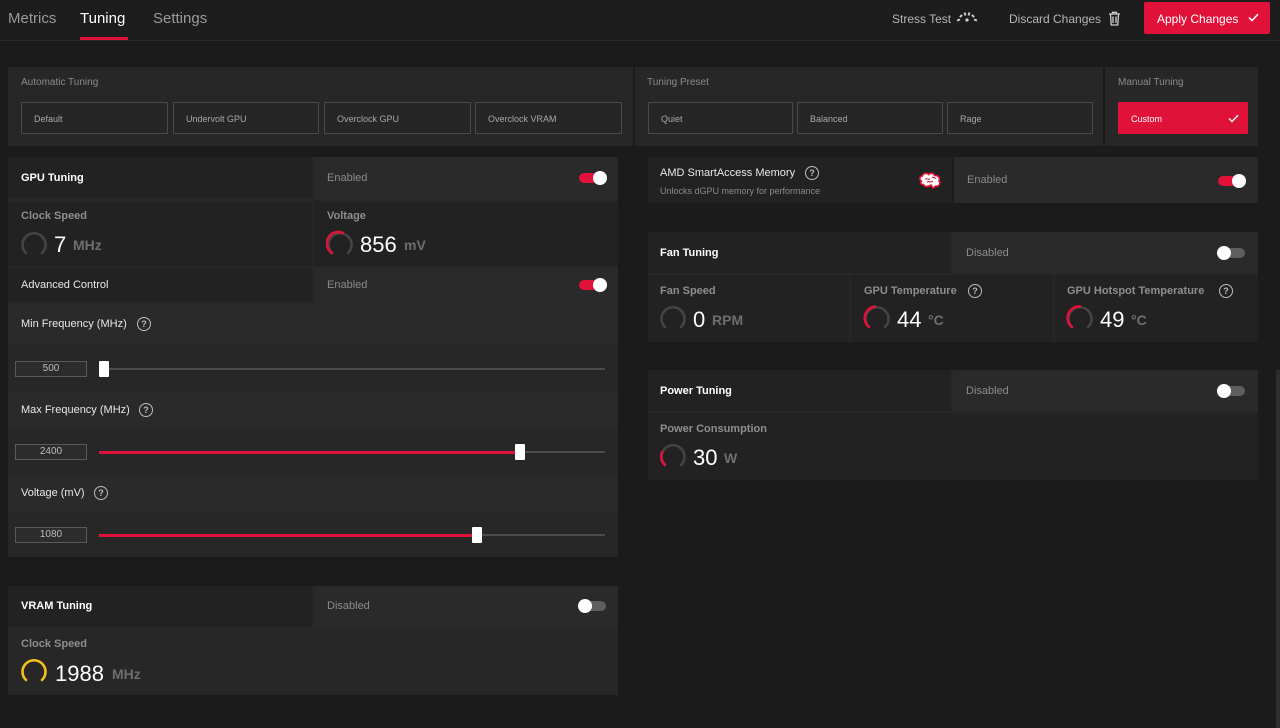 The width and height of the screenshot is (1280, 728). What do you see at coordinates (740, 191) in the screenshot?
I see `smart-access-subtitle: Unlocks dGPU memory for performance` at bounding box center [740, 191].